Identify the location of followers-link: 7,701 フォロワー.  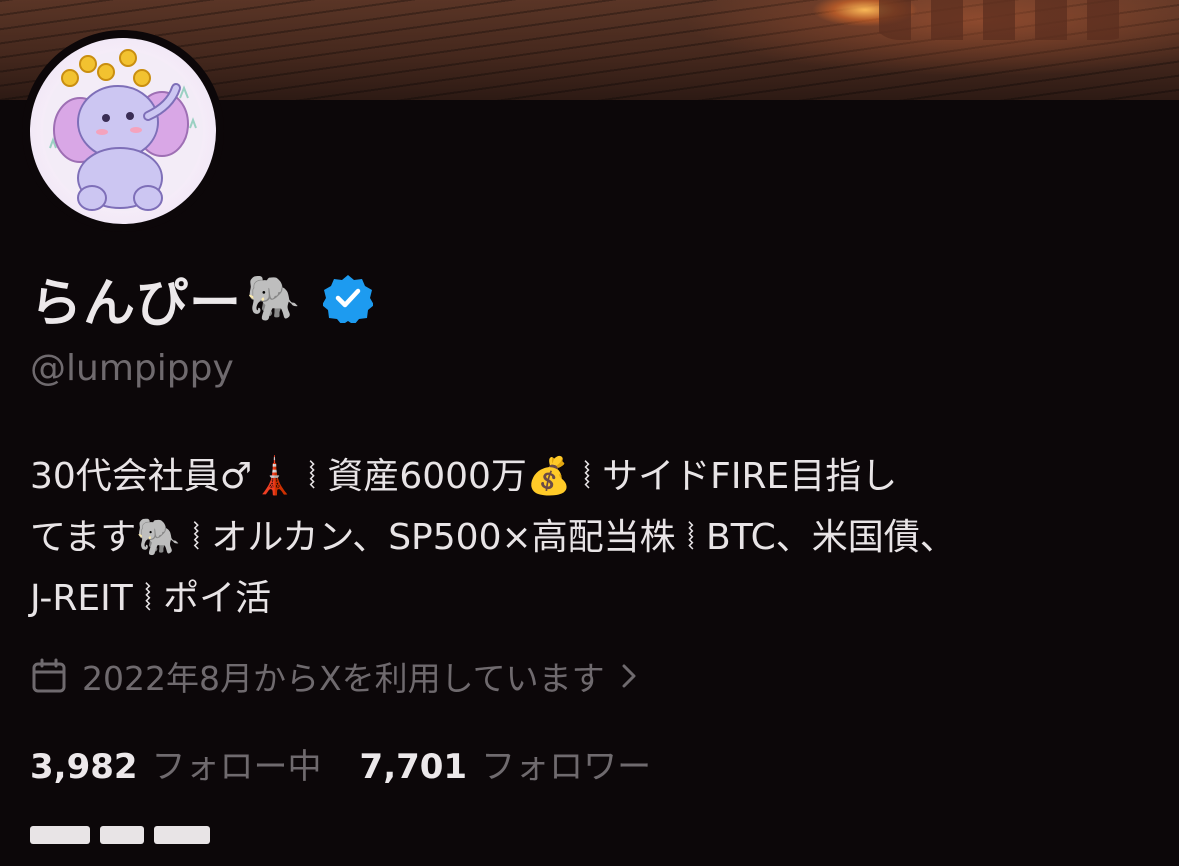
(506, 763).